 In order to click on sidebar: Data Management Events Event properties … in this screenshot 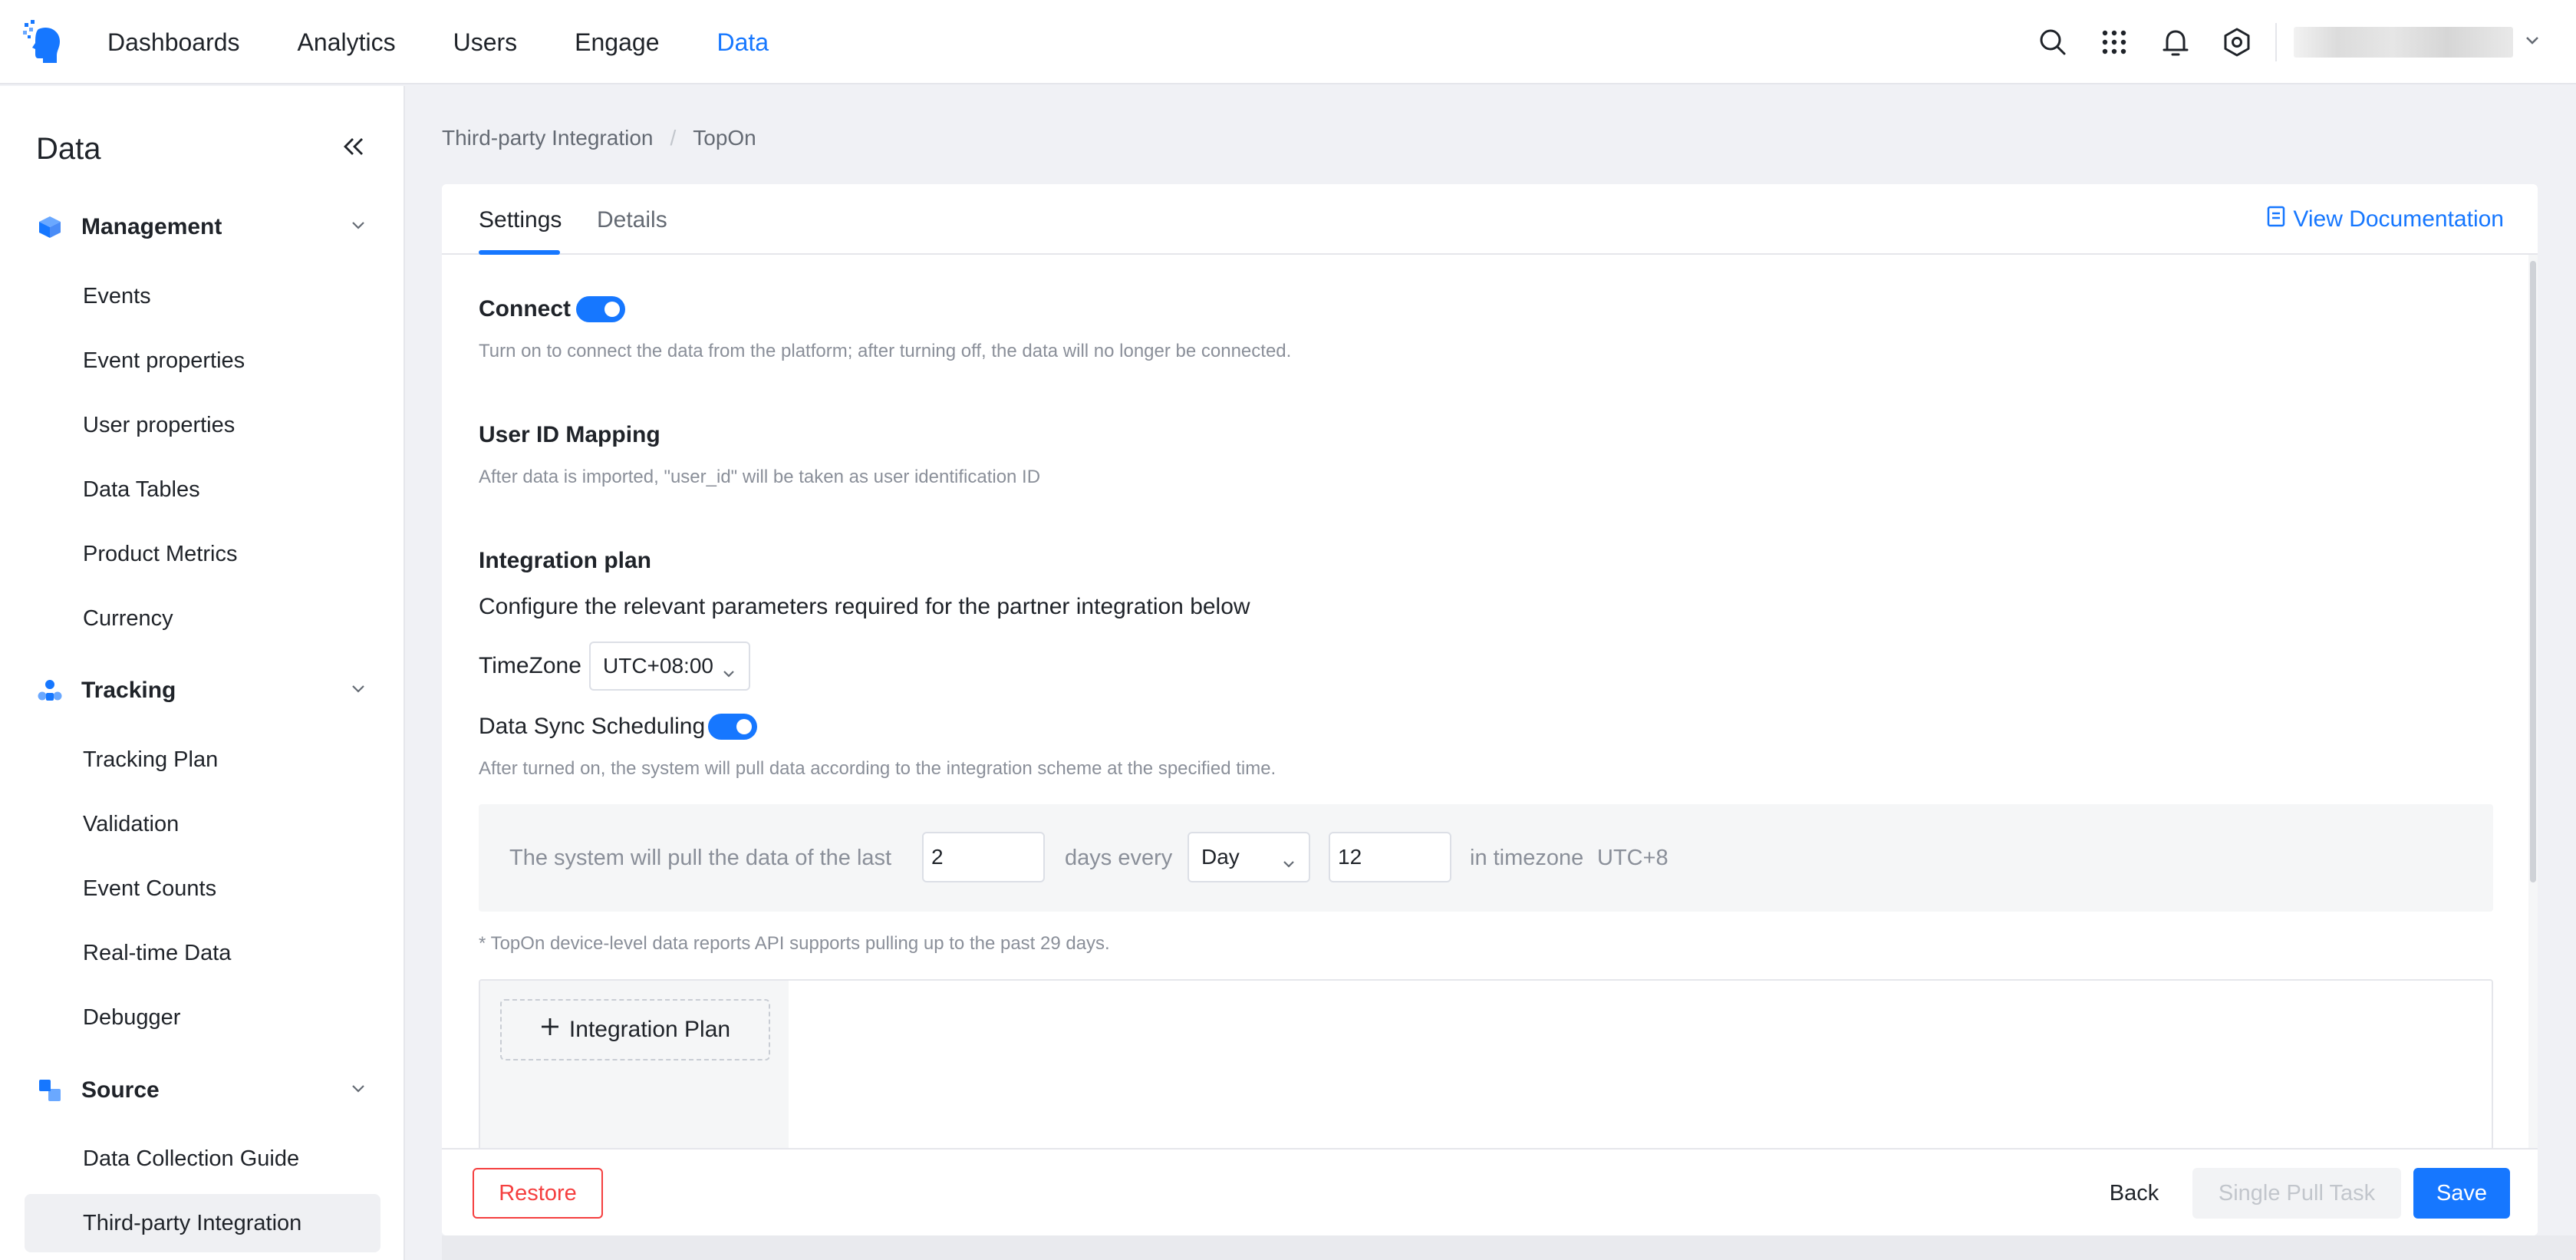, I will do `click(202, 673)`.